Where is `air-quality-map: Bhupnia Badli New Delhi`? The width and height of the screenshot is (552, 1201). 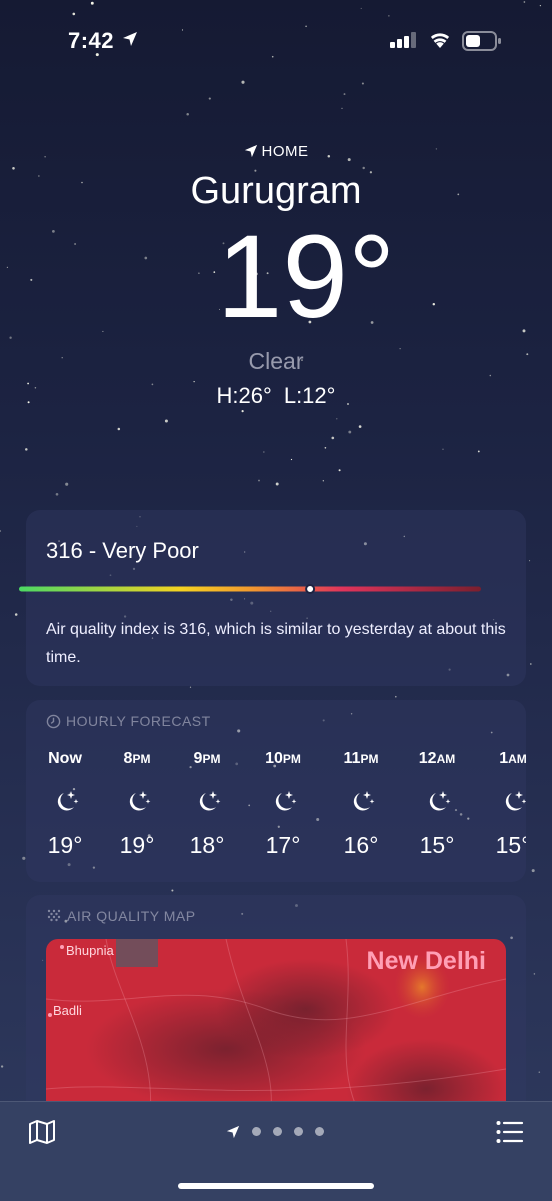 air-quality-map: Bhupnia Badli New Delhi is located at coordinates (276, 1027).